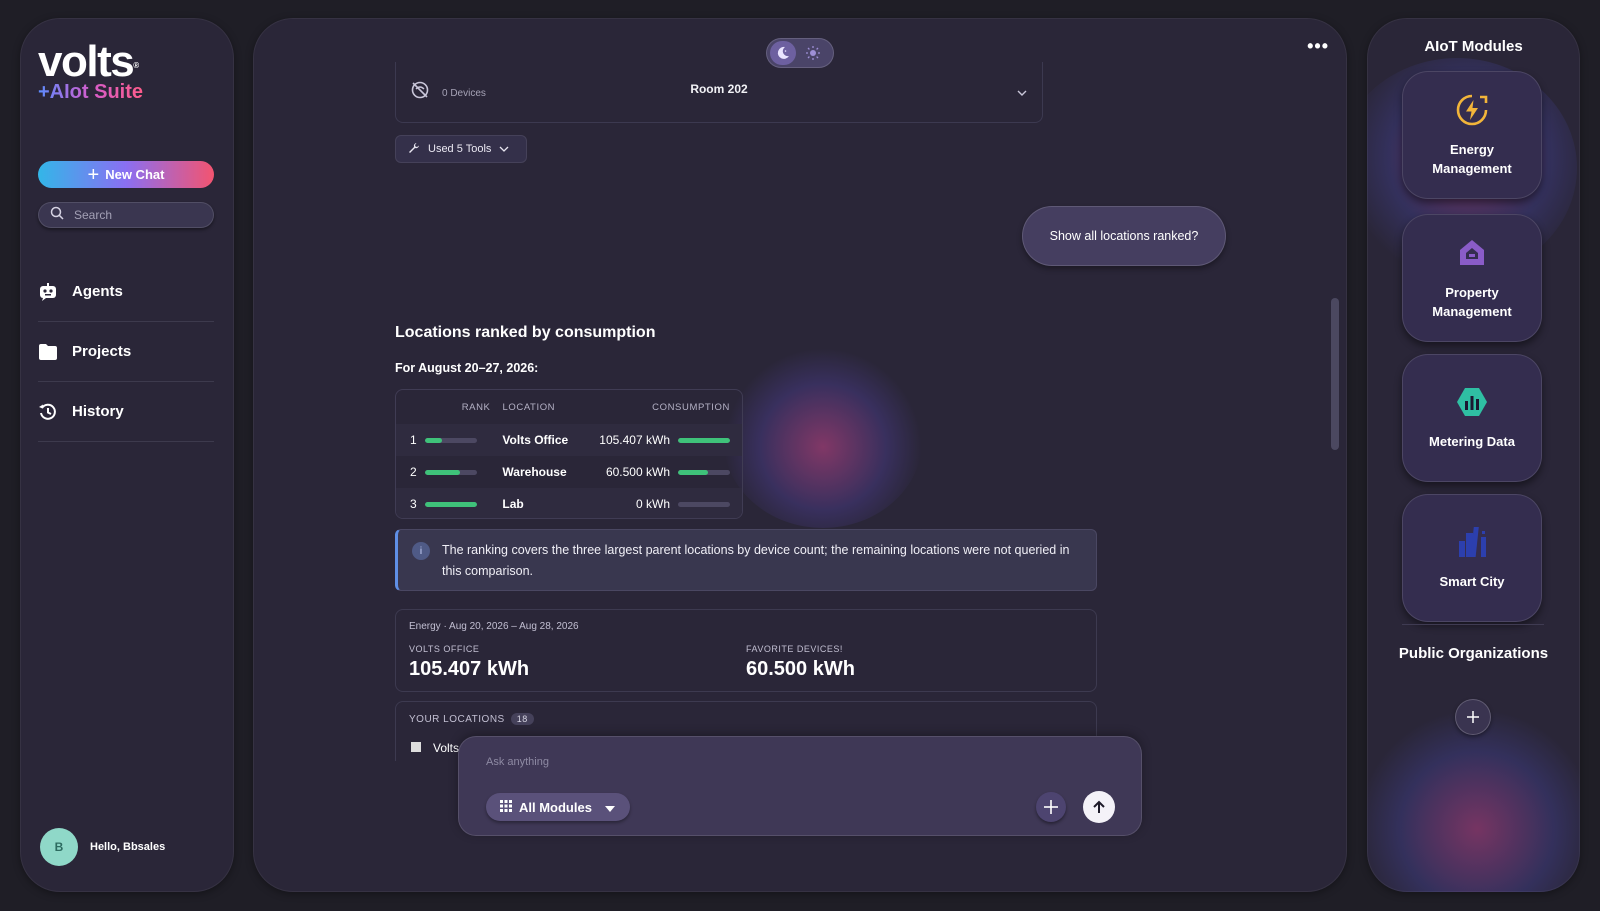 This screenshot has width=1600, height=911. I want to click on new-chat-button: + New Chat, so click(126, 174).